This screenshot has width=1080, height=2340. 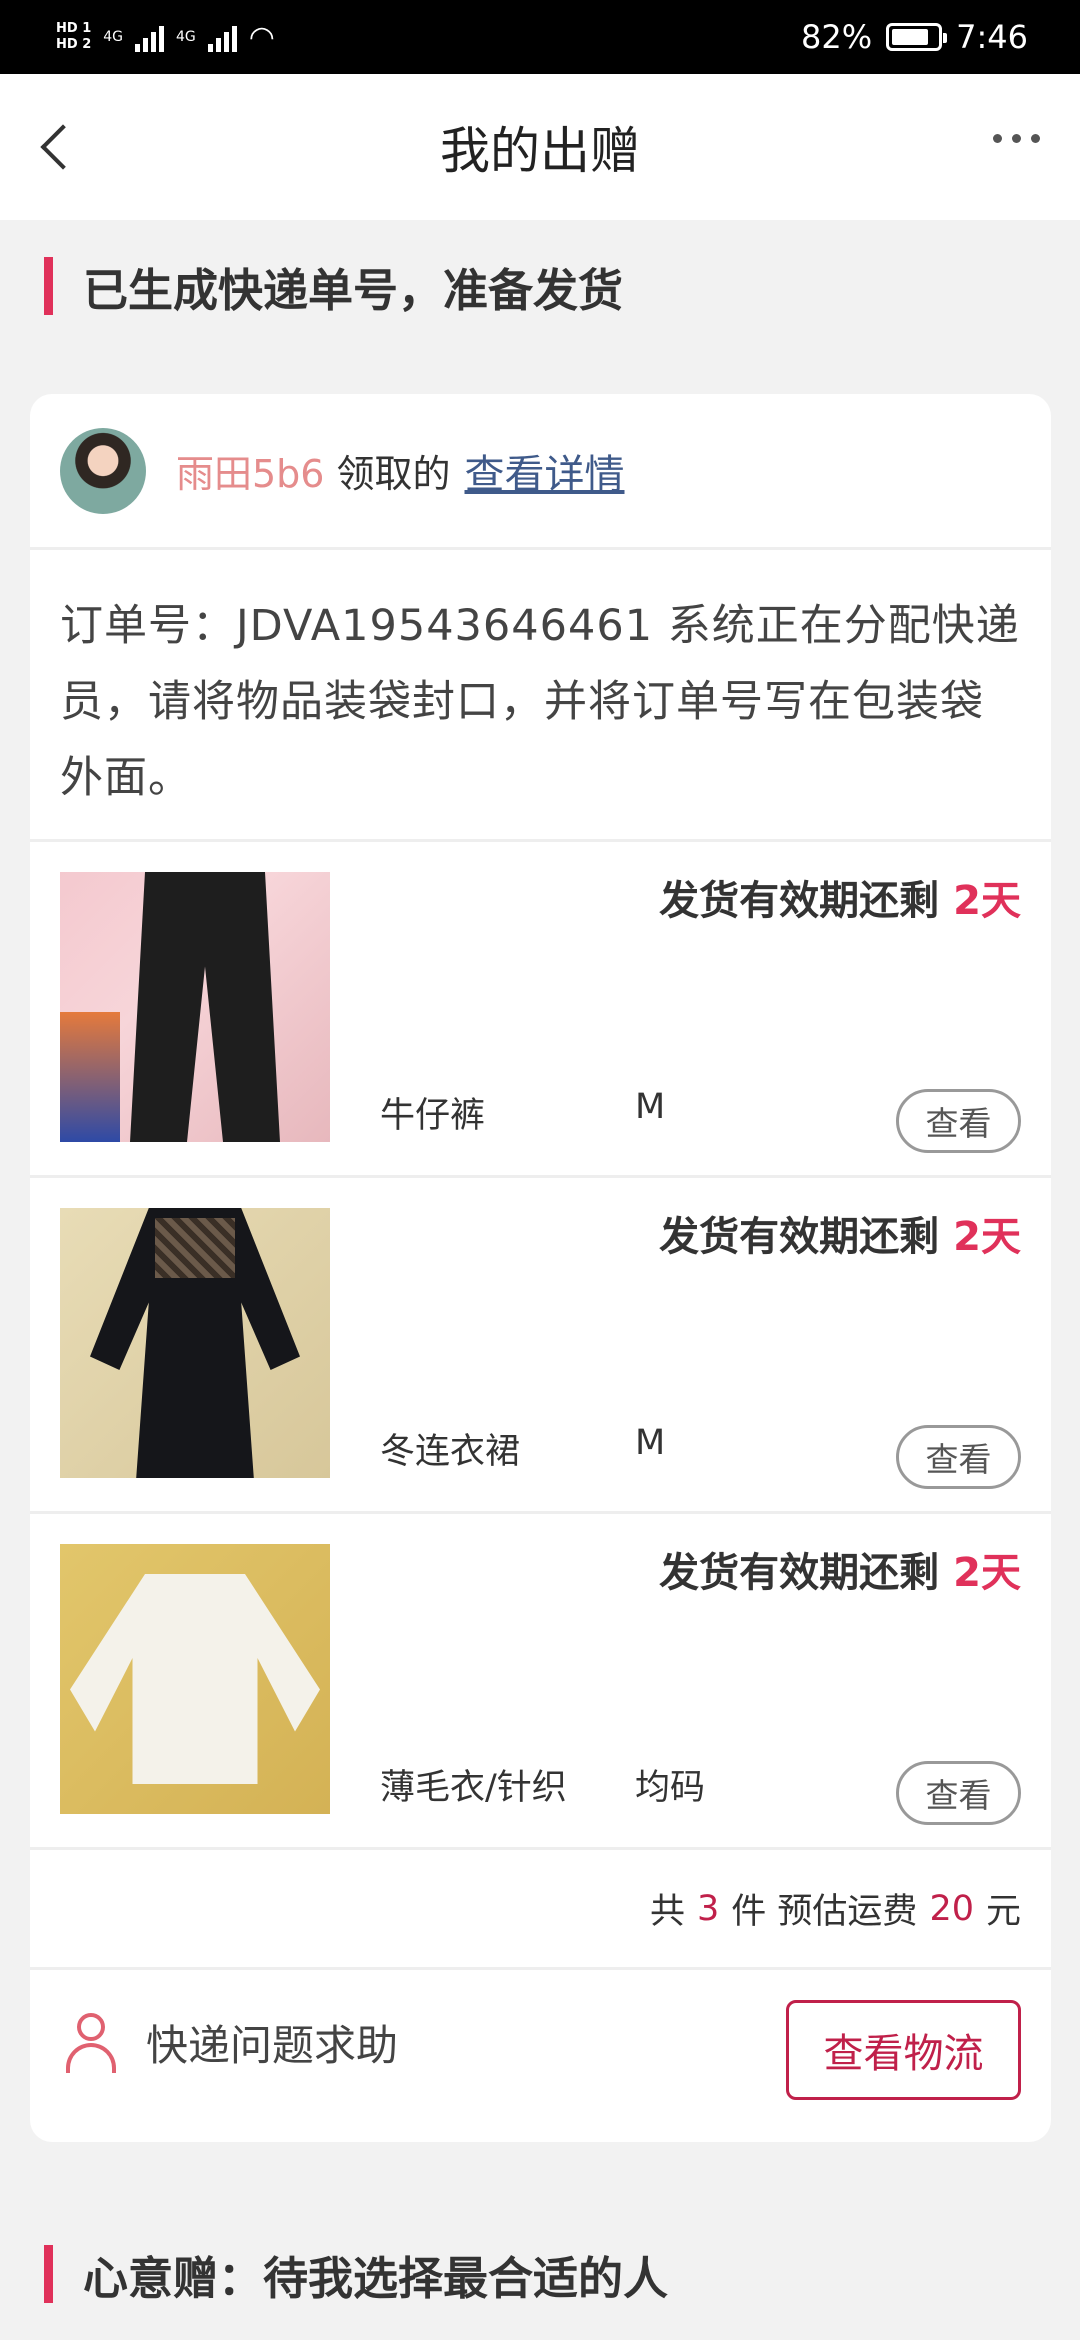 I want to click on list-item: 发货有效期还剩 2天 冬连衣裙 M 查看, so click(x=540, y=1346).